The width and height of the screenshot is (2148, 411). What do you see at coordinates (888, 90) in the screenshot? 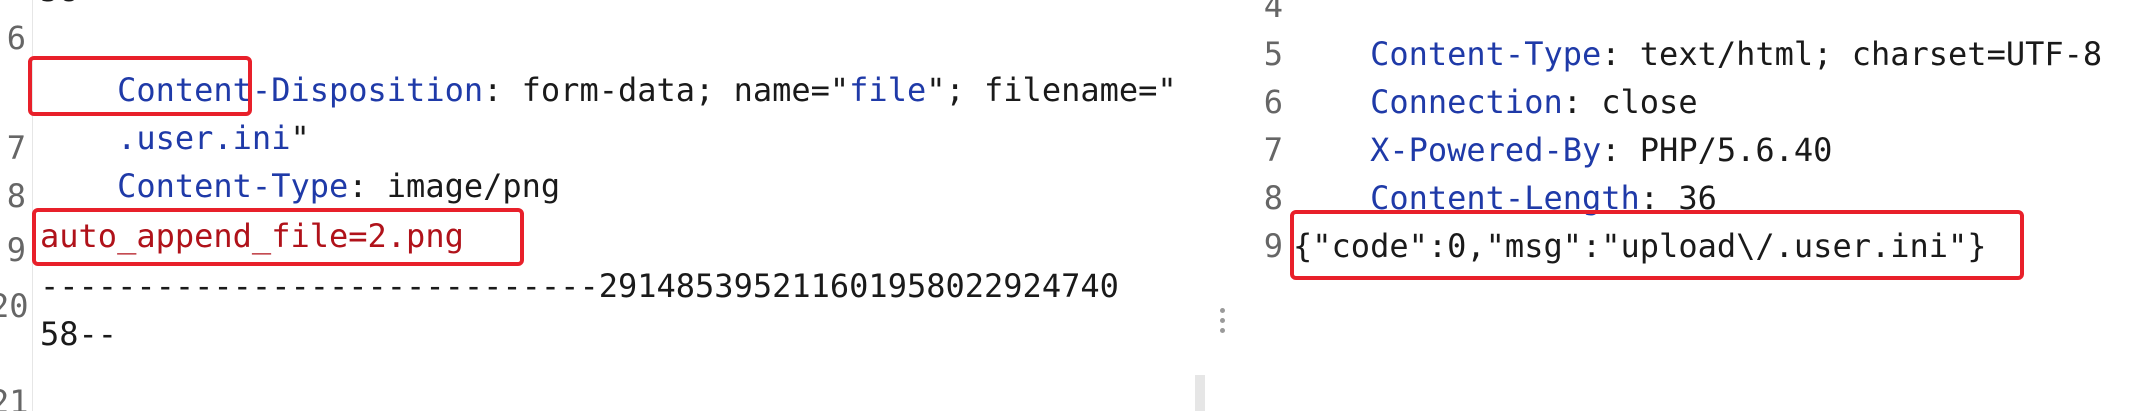
I see `field-name-value: file` at bounding box center [888, 90].